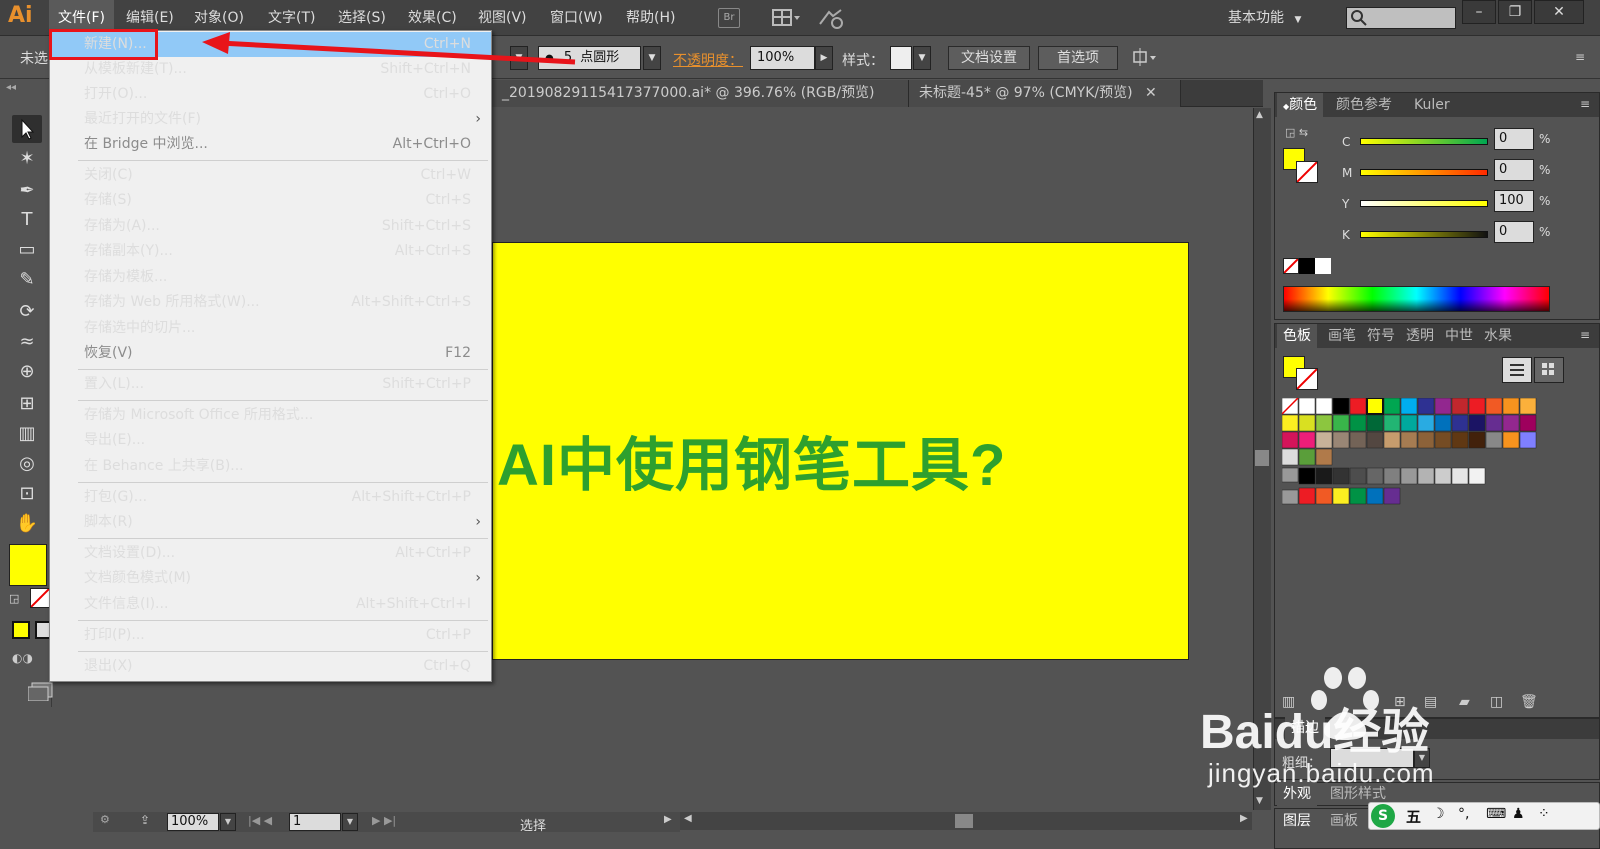 Image resolution: width=1600 pixels, height=849 pixels. What do you see at coordinates (113, 822) in the screenshot?
I see `status-menu-icon: ⚙` at bounding box center [113, 822].